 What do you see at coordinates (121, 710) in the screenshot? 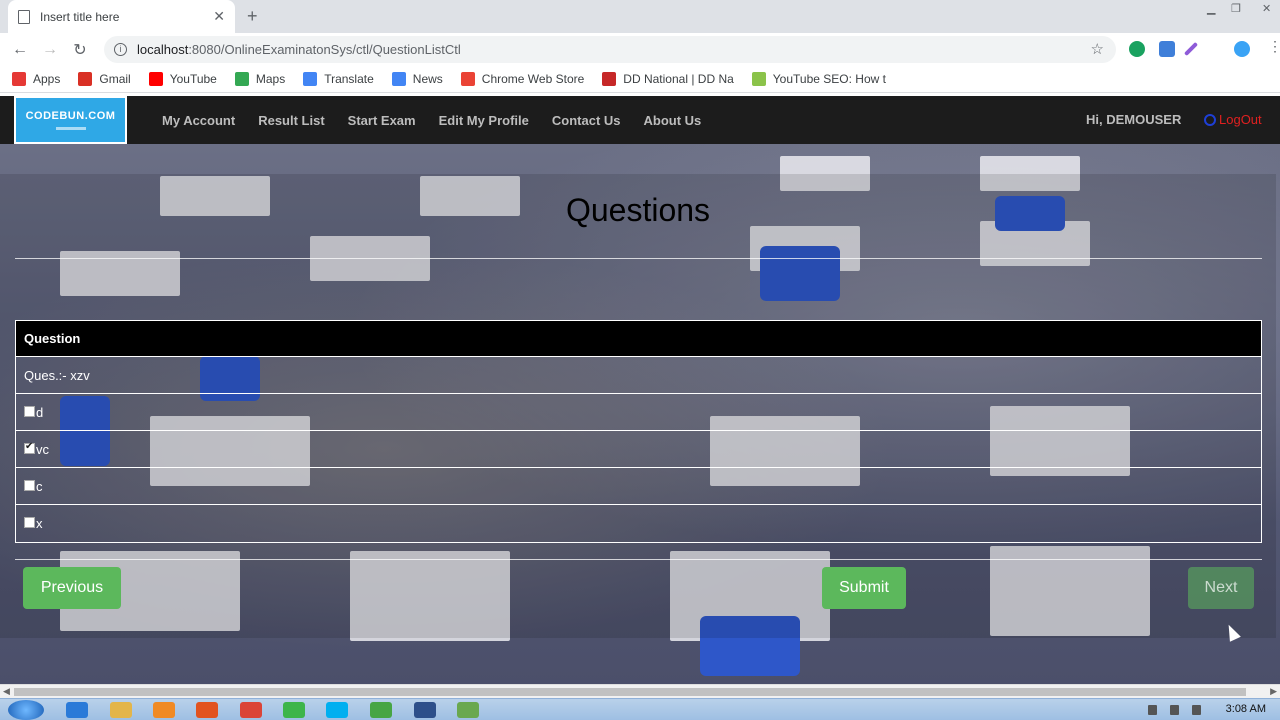
I see `file-explorer-icon` at bounding box center [121, 710].